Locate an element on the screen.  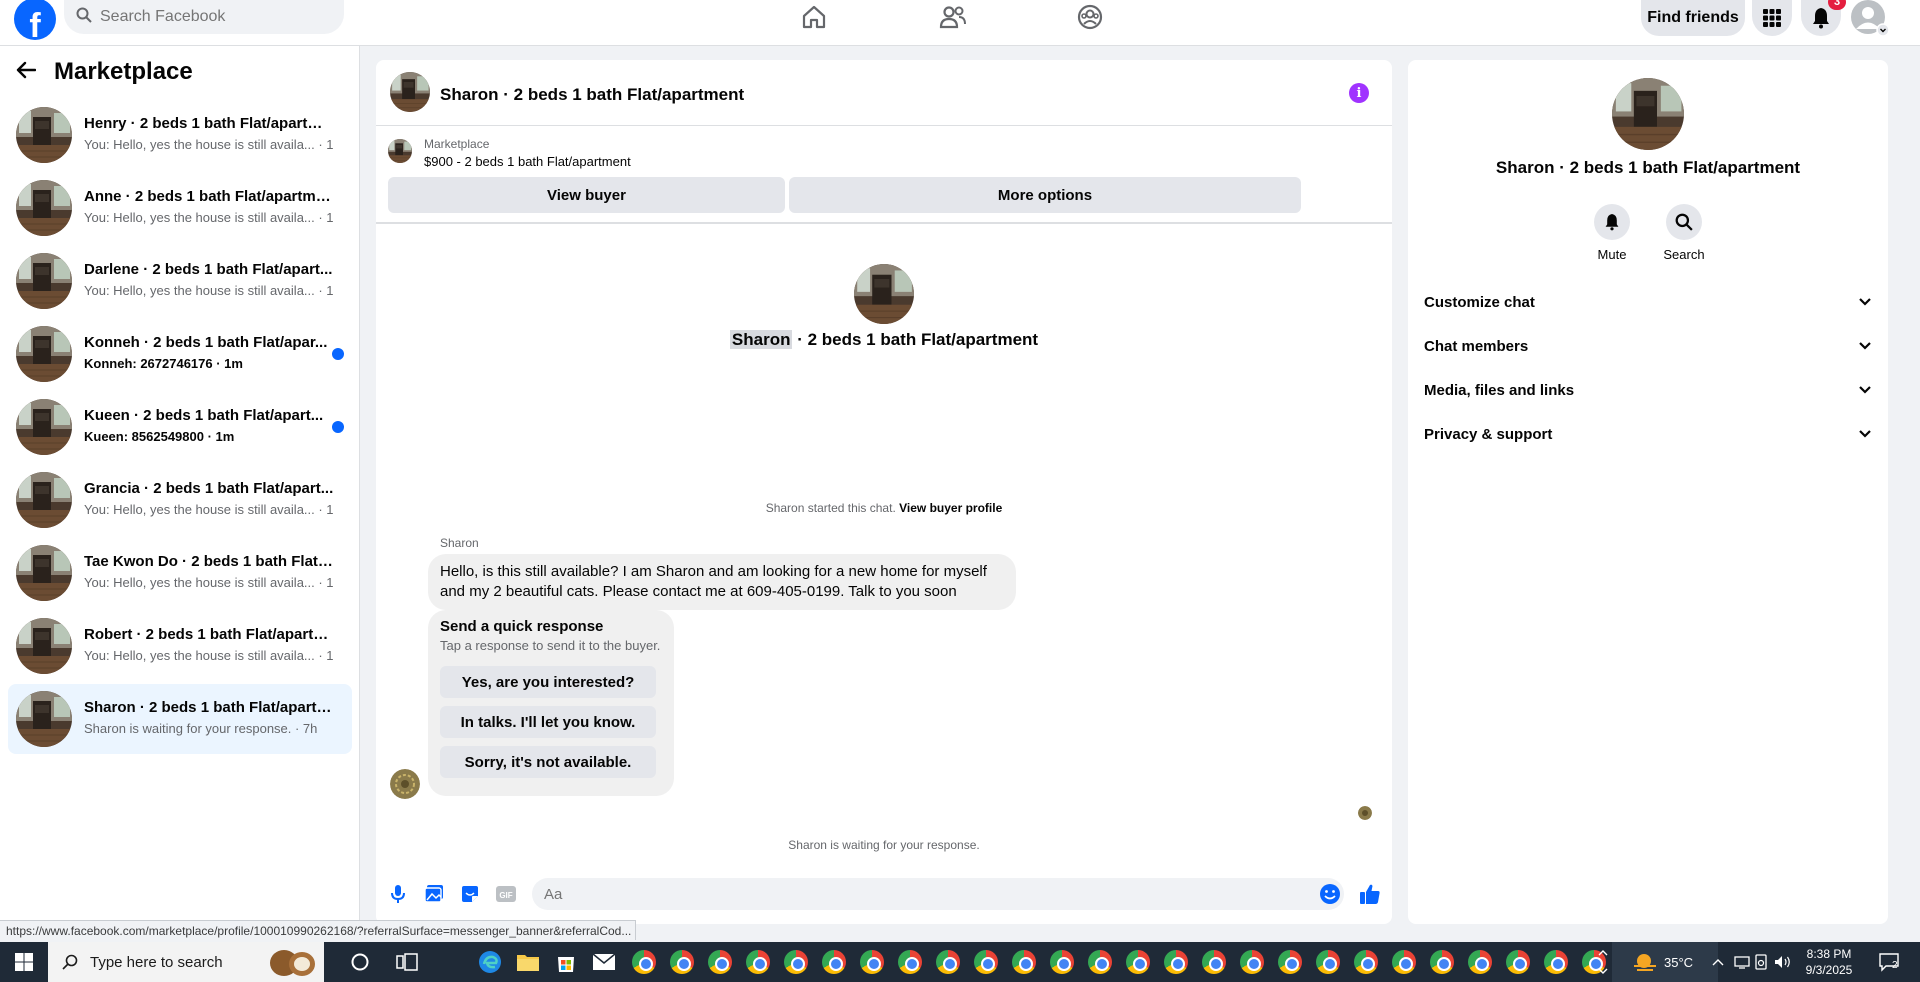
tray-overflow-chevron-icon is located at coordinates (1718, 962).